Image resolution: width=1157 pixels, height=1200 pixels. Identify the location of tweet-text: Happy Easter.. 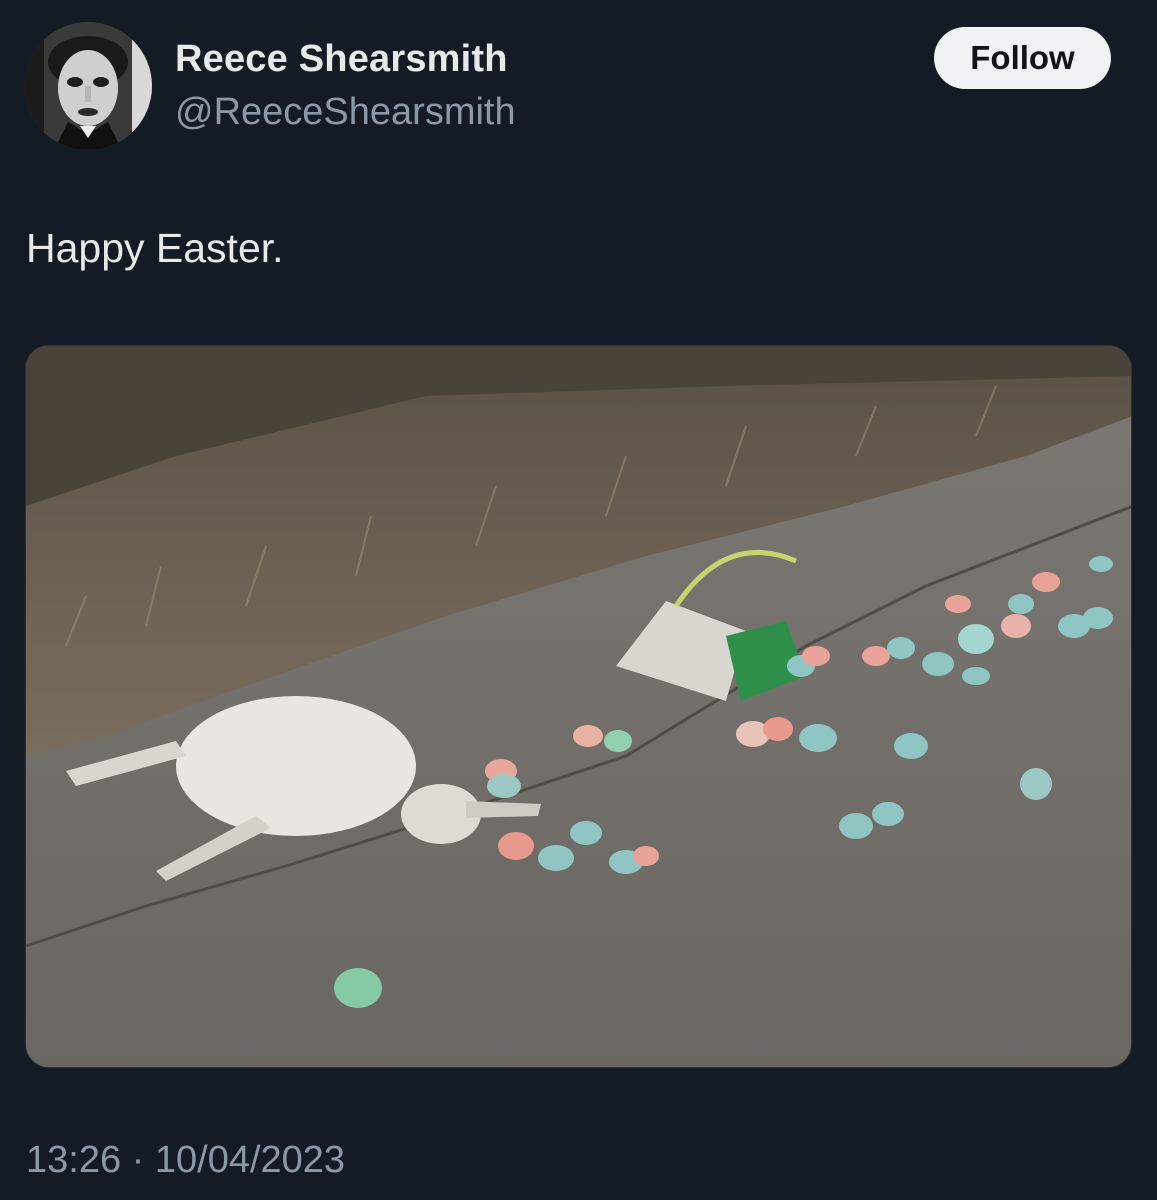
(155, 248).